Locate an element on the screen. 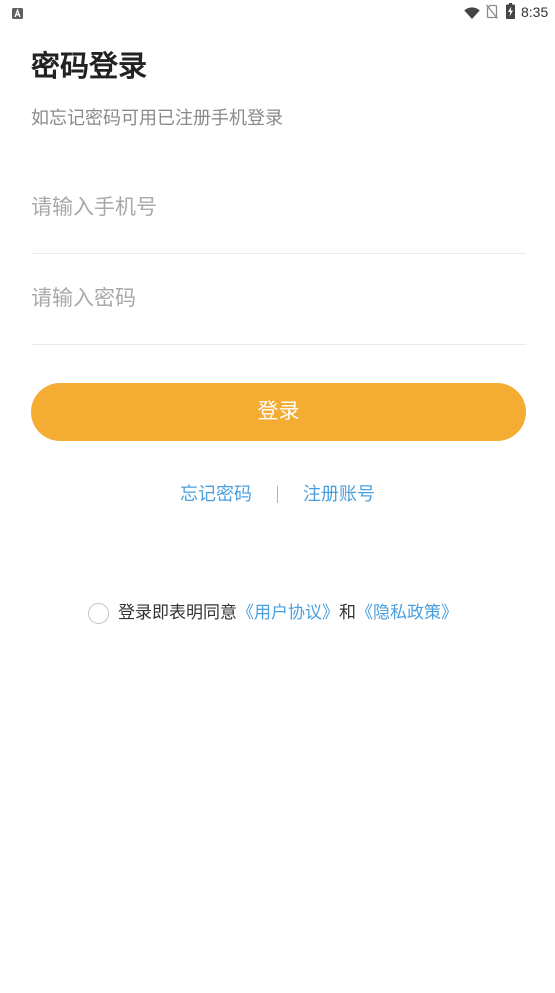 The image size is (555, 993). auth-links-row: 忘记密码 注册账号 is located at coordinates (277, 494).